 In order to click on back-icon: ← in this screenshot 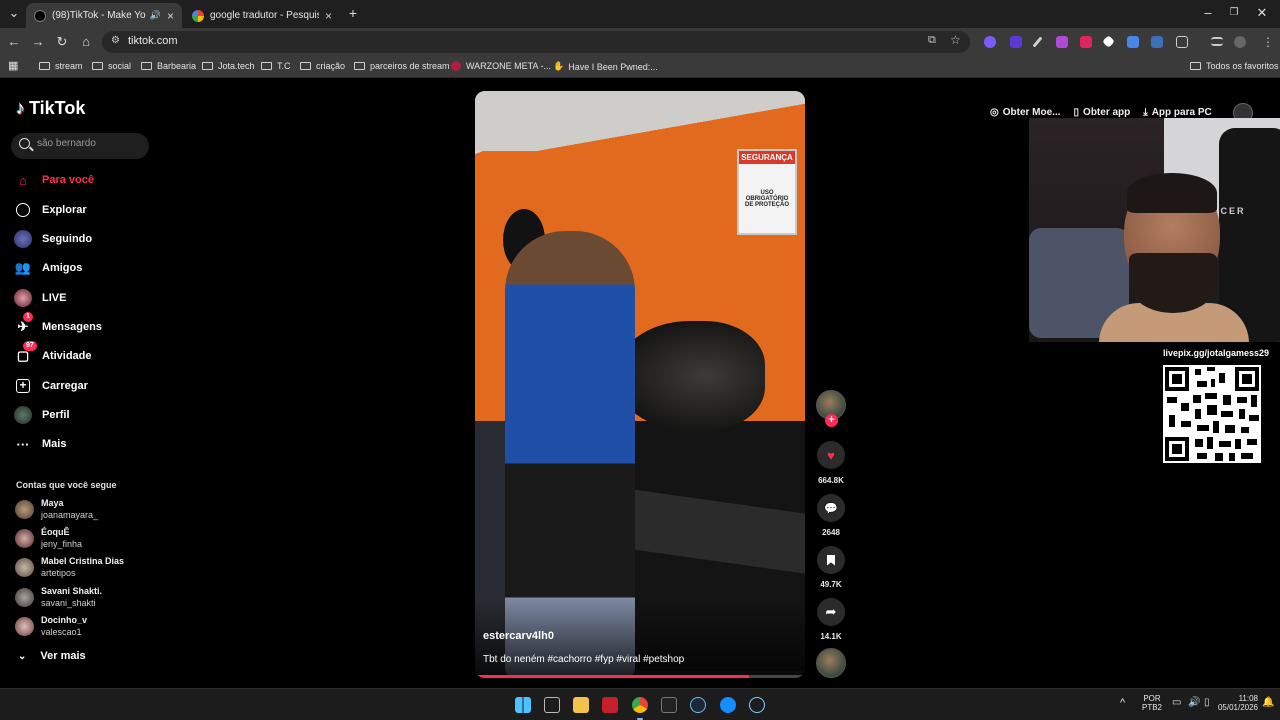, I will do `click(14, 42)`.